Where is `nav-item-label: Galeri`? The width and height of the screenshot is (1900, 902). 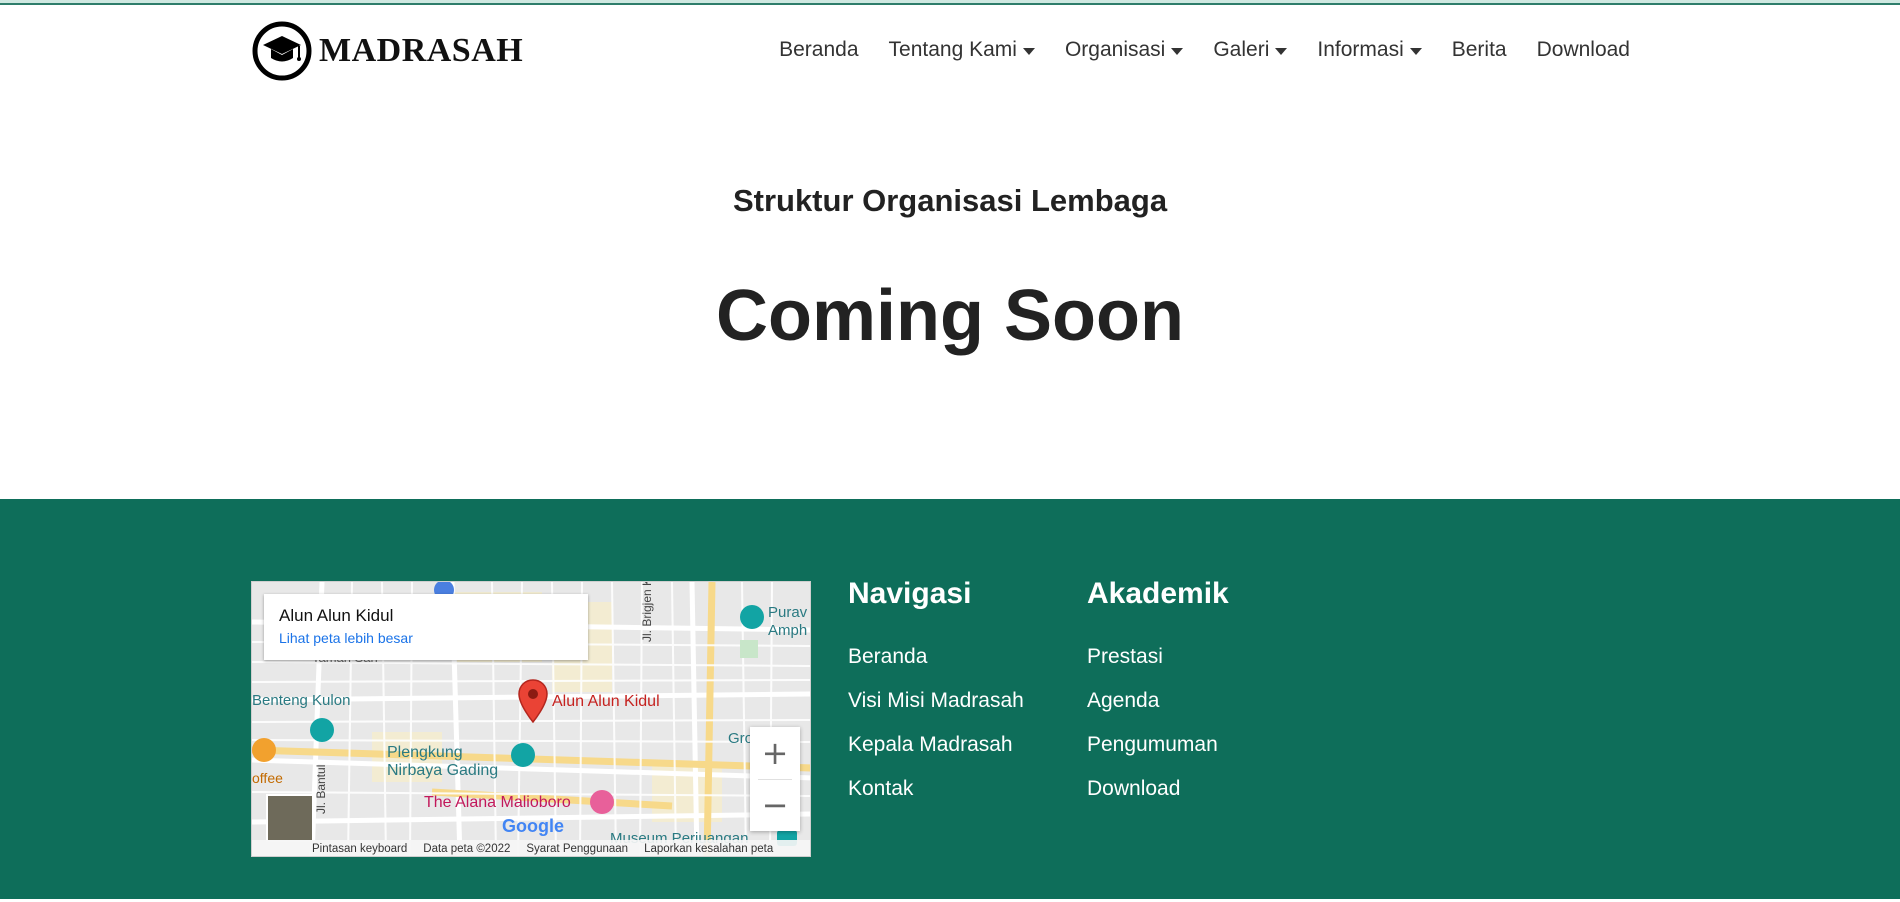
nav-item-label: Galeri is located at coordinates (1241, 49).